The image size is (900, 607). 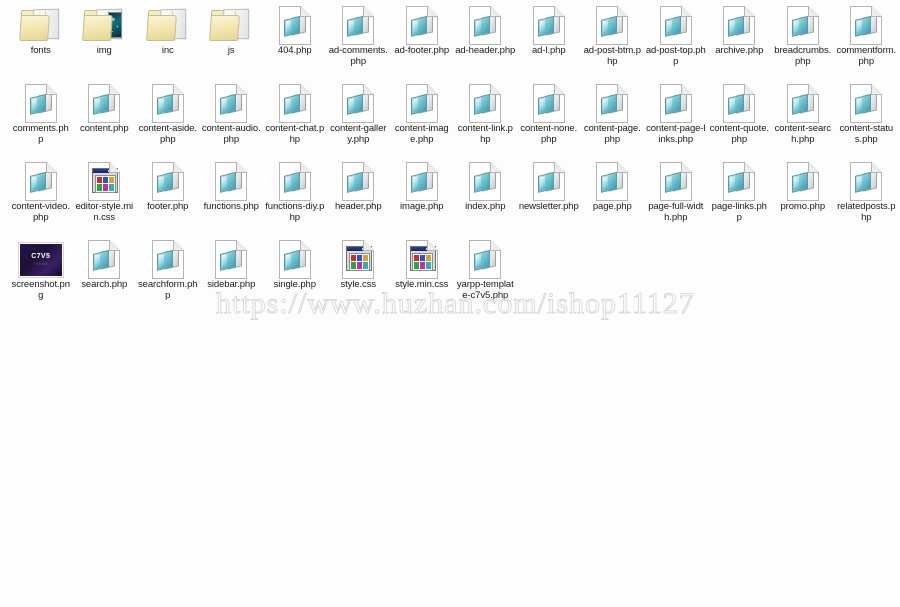 What do you see at coordinates (168, 277) in the screenshot?
I see `file-item: searchform.php` at bounding box center [168, 277].